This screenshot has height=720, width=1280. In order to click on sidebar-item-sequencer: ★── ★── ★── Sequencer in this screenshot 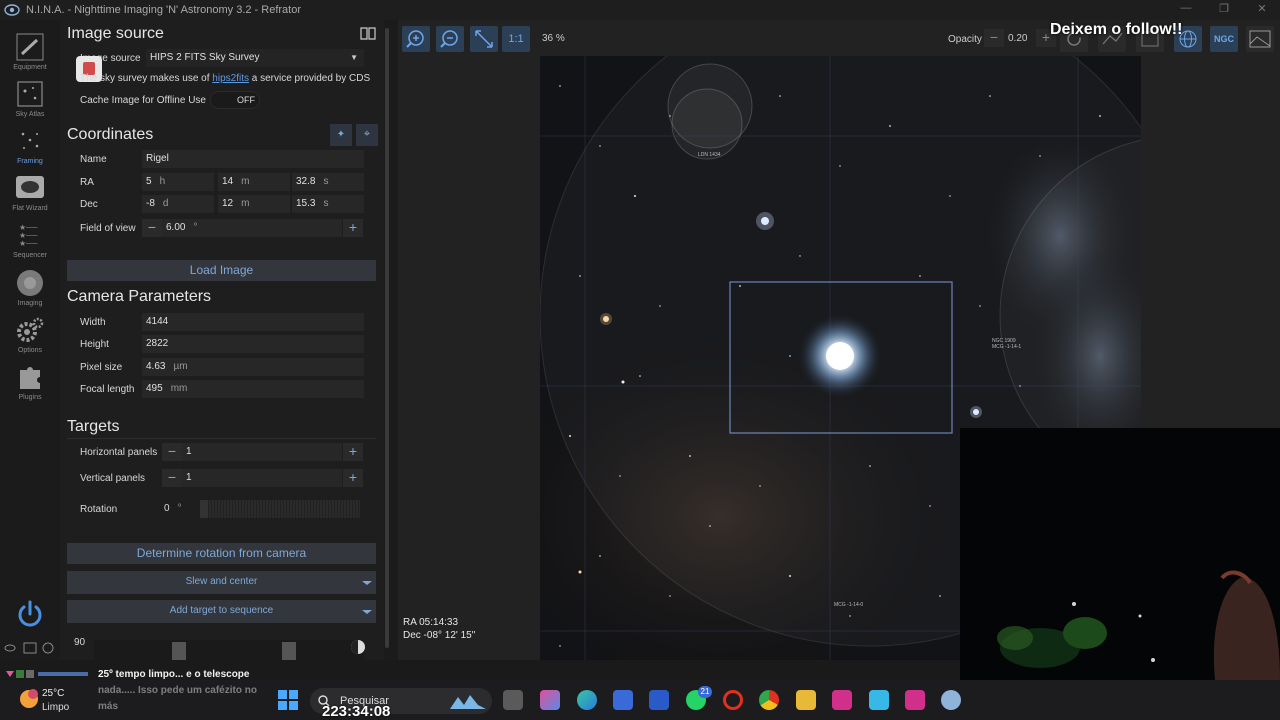, I will do `click(30, 241)`.